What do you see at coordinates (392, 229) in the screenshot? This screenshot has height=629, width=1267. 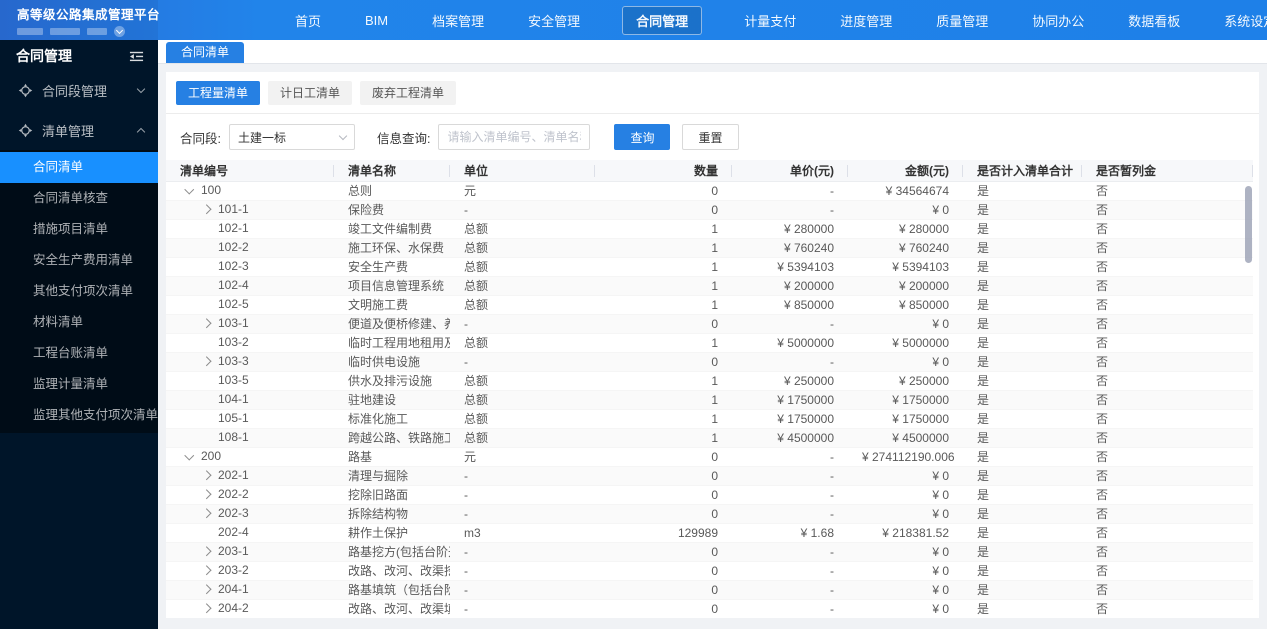 I see `cell-name: 竣工文件编制费` at bounding box center [392, 229].